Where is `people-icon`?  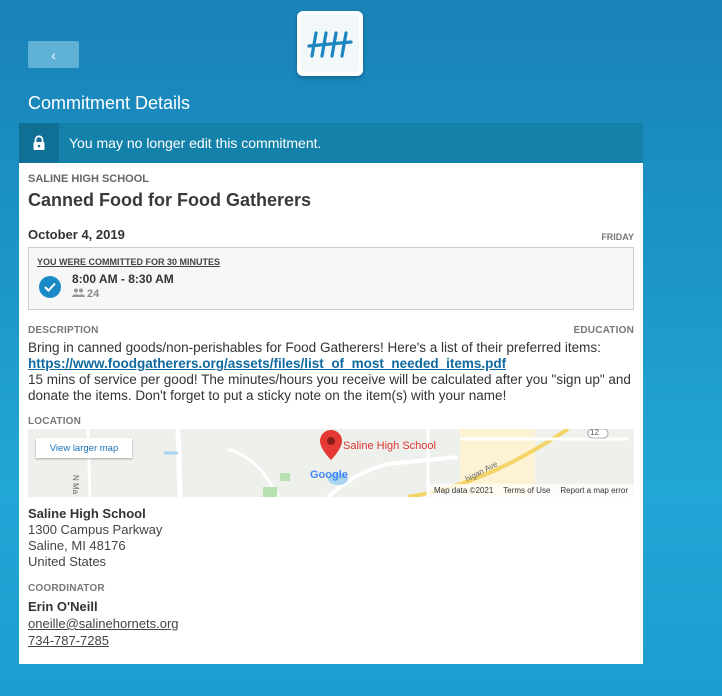 people-icon is located at coordinates (78, 294).